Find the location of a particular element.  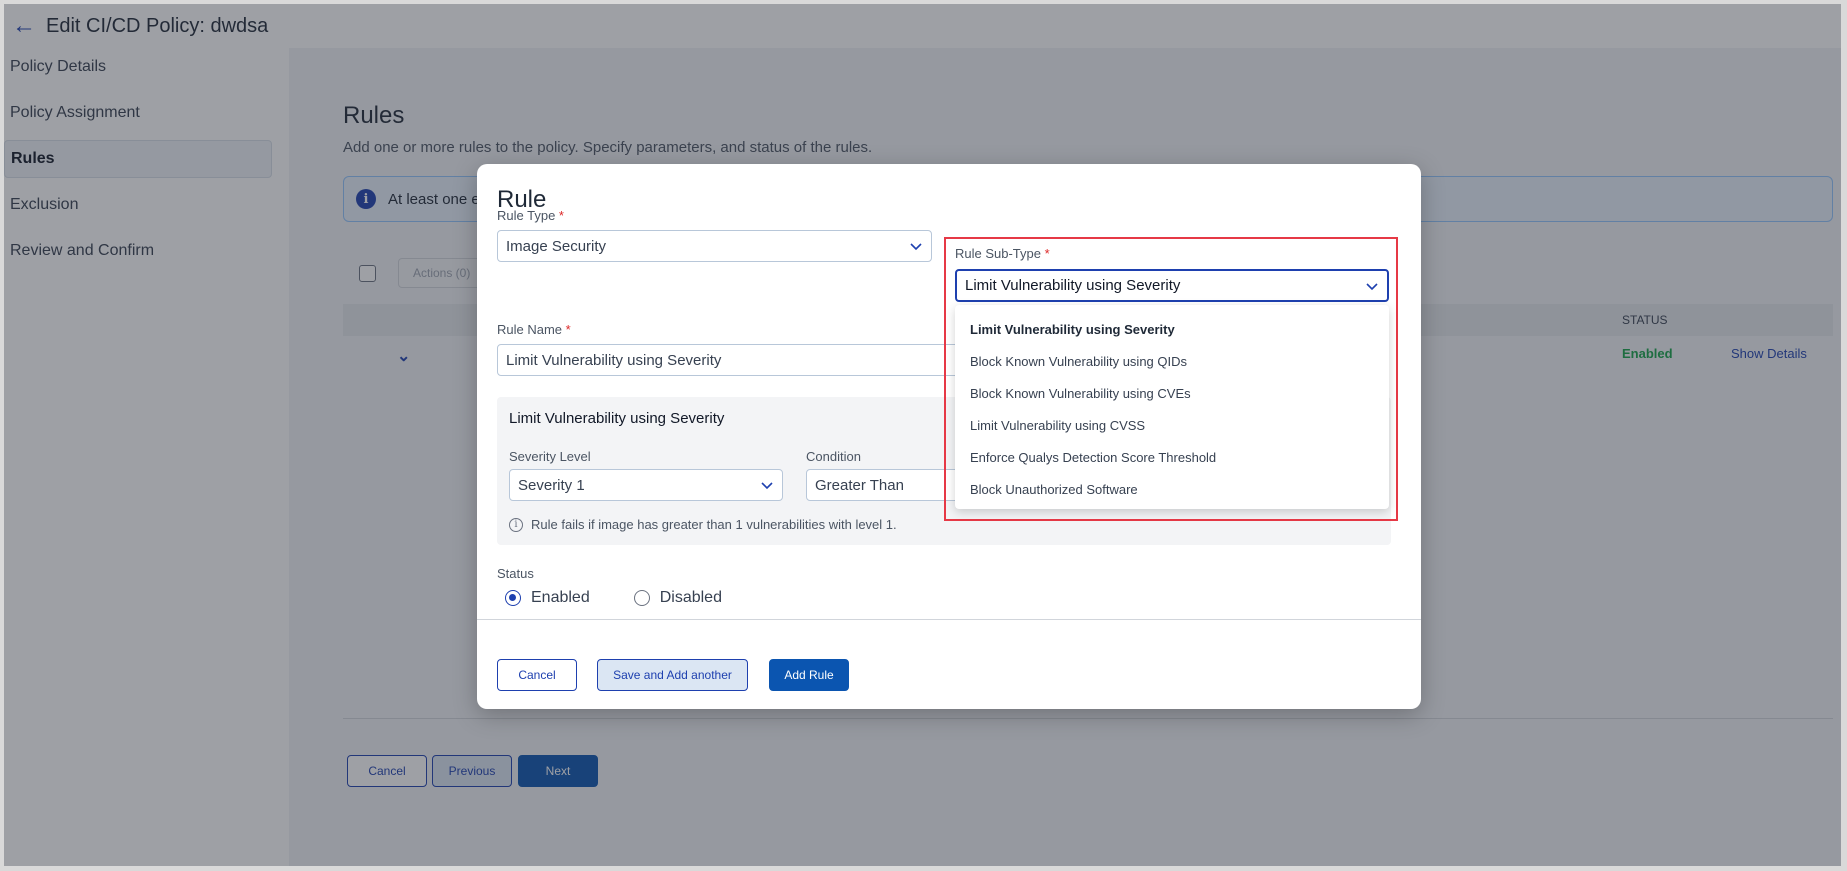

dropdown-option: Limit Vulnerability using CVSS is located at coordinates (1172, 425).